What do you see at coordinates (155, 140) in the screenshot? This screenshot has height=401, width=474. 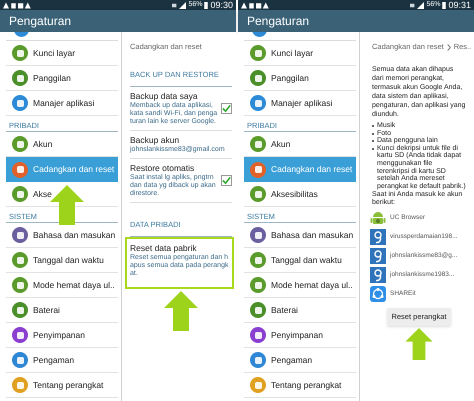 I see `option-title: Backup akun` at bounding box center [155, 140].